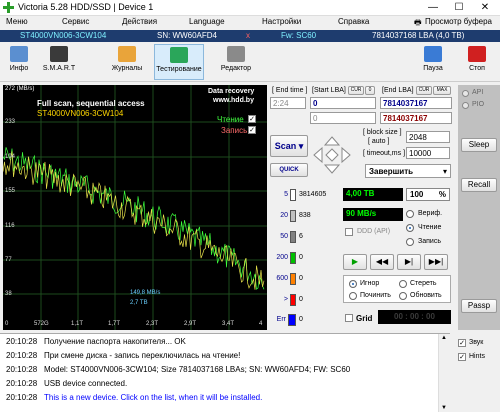 Image resolution: width=500 pixels, height=412 pixels. What do you see at coordinates (10, 157) in the screenshot?
I see `graph-ytick: 194` at bounding box center [10, 157].